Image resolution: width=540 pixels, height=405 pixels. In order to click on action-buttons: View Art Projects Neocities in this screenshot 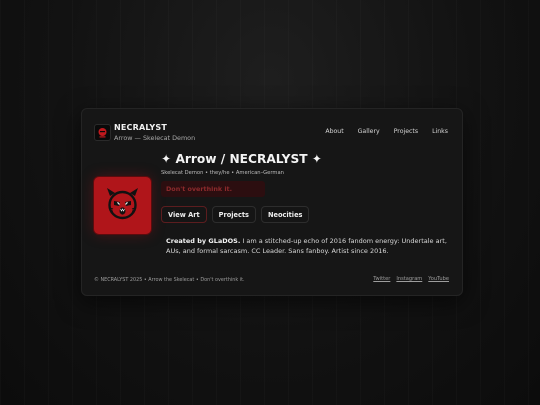, I will do `click(235, 214)`.